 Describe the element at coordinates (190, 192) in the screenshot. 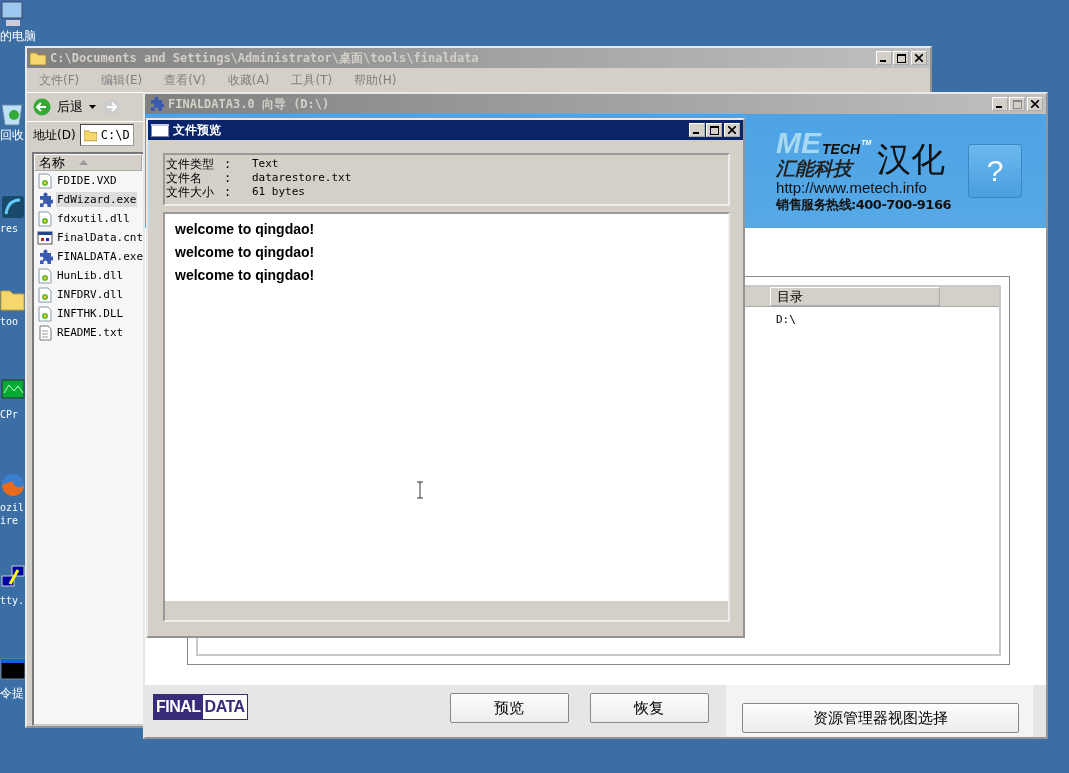

I see `info-label: 文件大小` at that location.